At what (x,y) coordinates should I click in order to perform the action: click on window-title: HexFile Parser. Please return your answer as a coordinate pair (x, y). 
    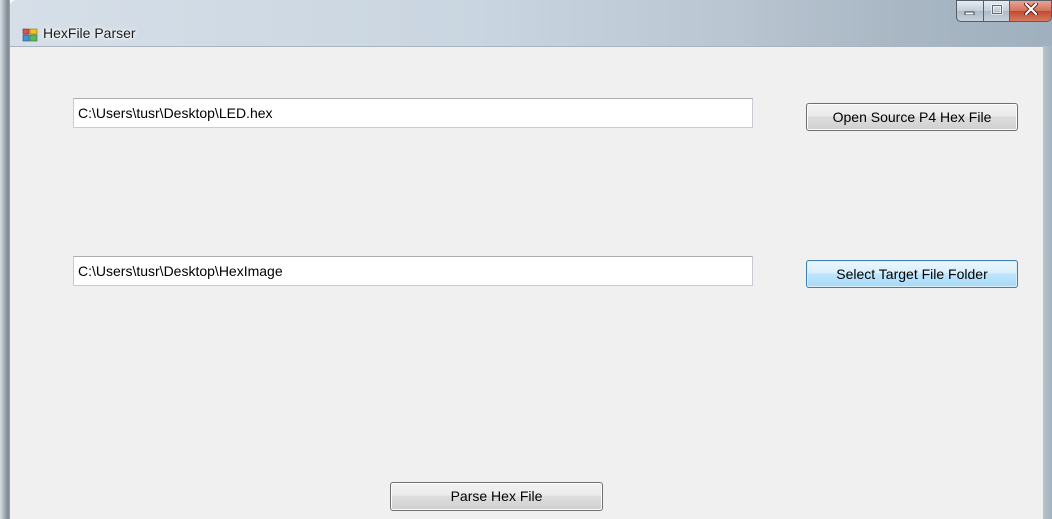
    Looking at the image, I should click on (89, 33).